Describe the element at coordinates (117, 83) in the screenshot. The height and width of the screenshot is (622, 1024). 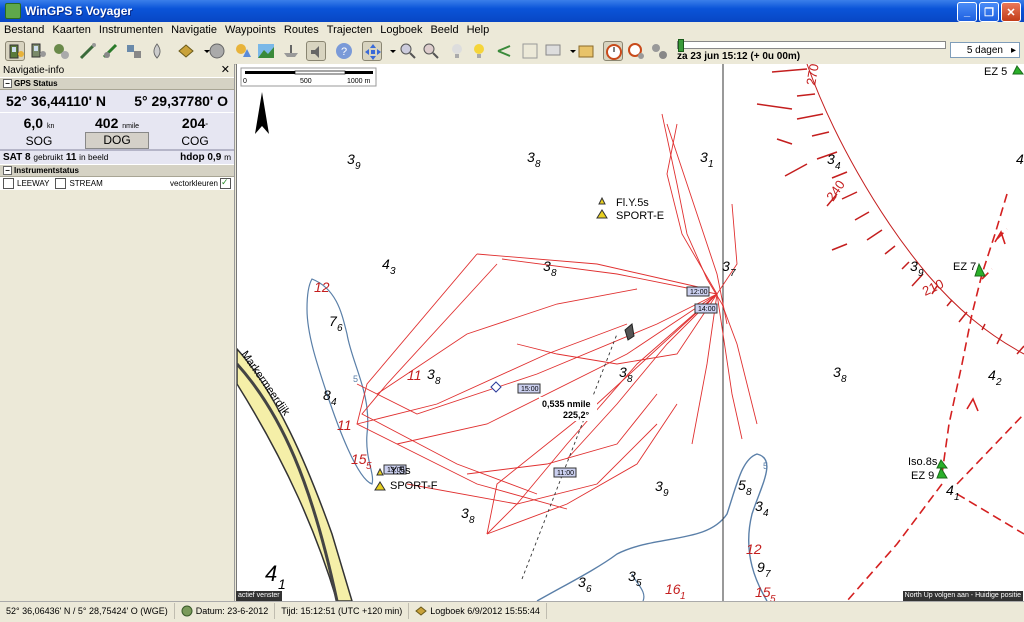
I see `gps-status-section: GPS Status` at that location.